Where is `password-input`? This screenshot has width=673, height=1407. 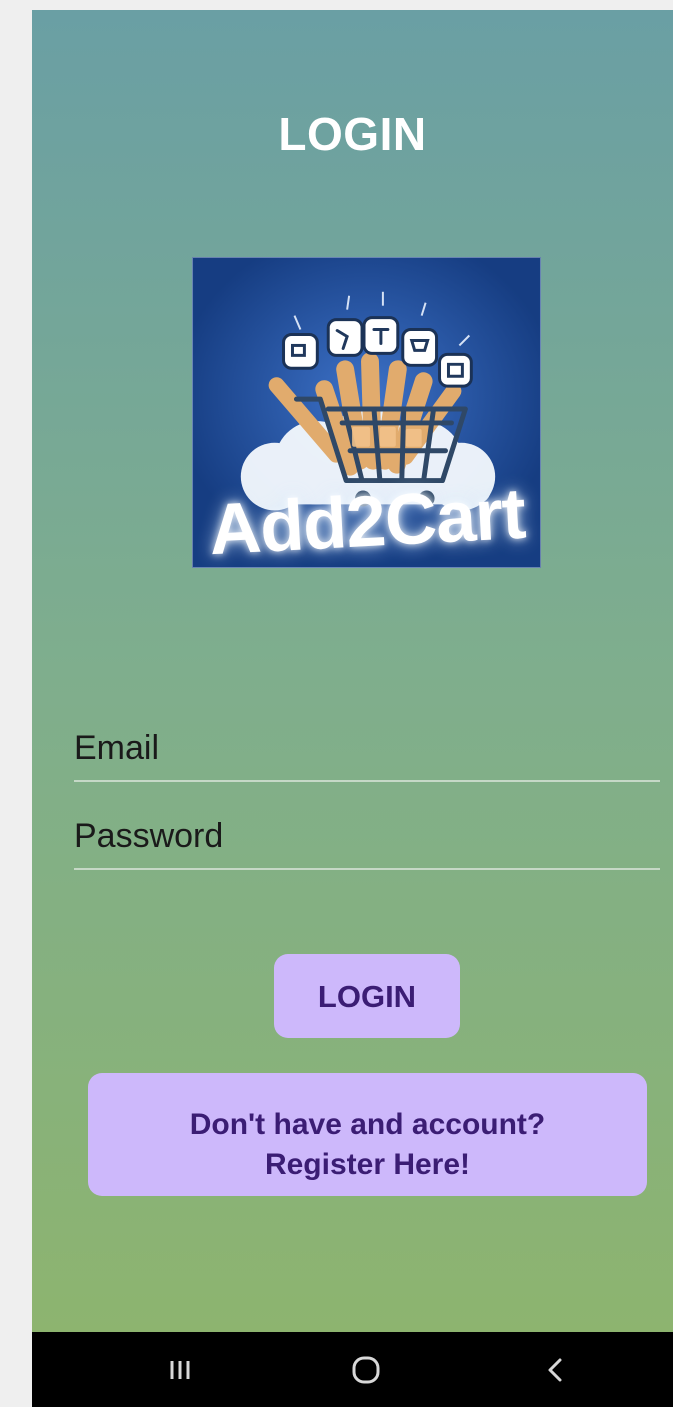
password-input is located at coordinates (367, 836).